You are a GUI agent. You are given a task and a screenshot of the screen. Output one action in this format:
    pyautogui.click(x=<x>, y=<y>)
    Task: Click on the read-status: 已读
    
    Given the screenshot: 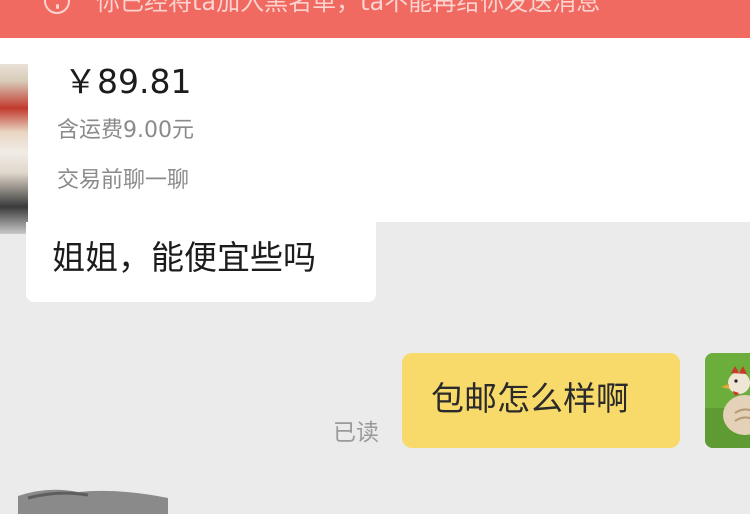 What is the action you would take?
    pyautogui.click(x=356, y=433)
    